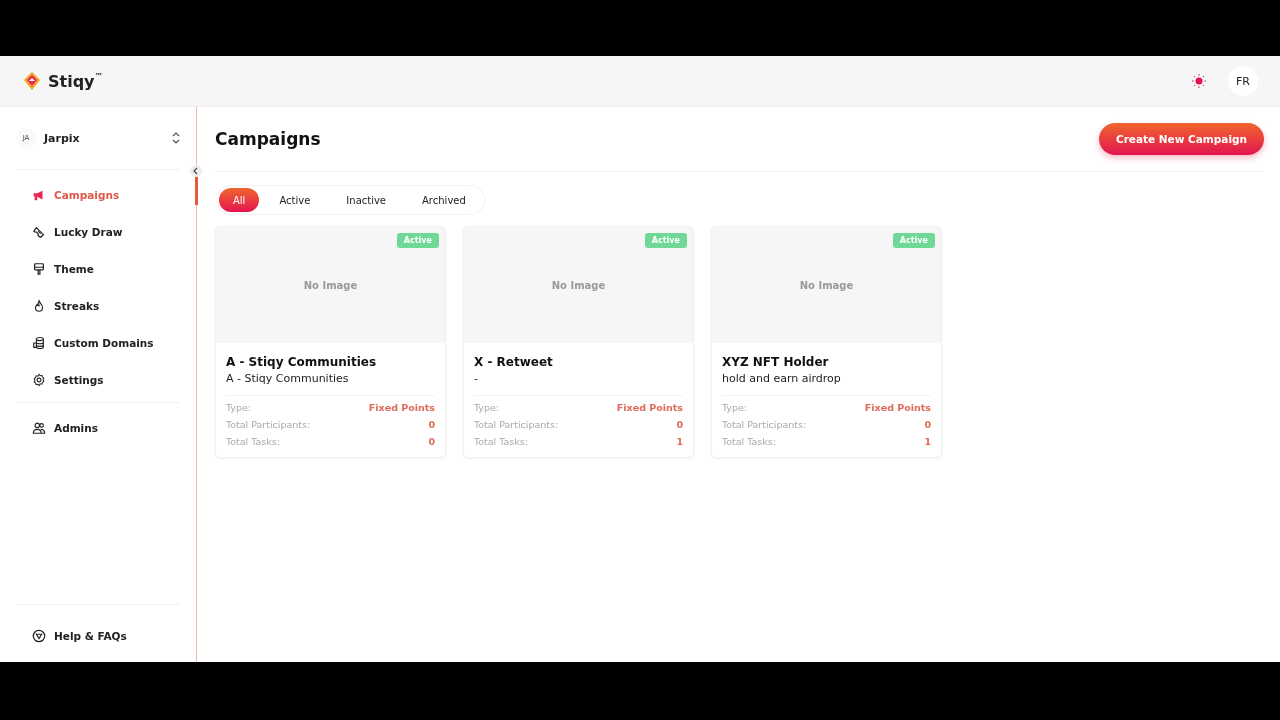 The image size is (1280, 720). Describe the element at coordinates (75, 81) in the screenshot. I see `brand-name: Stiqy™` at that location.